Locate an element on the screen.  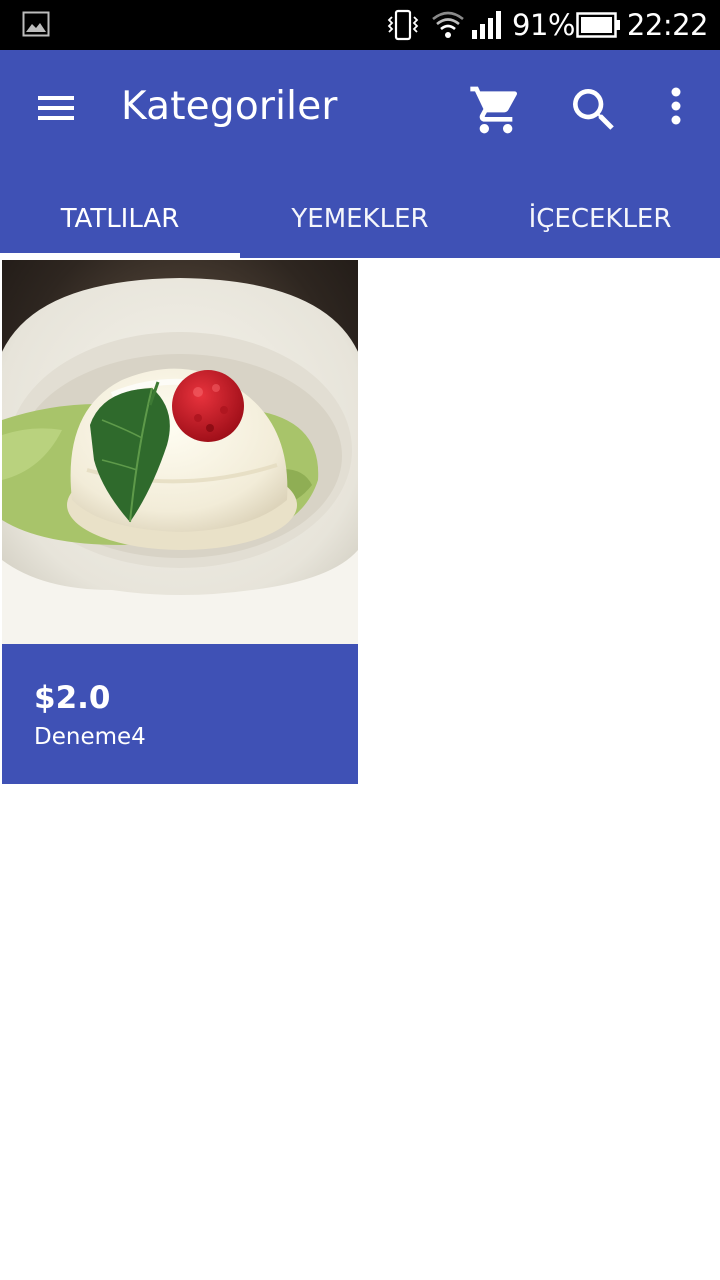
product-info: $2.0 Deneme4 is located at coordinates (180, 714).